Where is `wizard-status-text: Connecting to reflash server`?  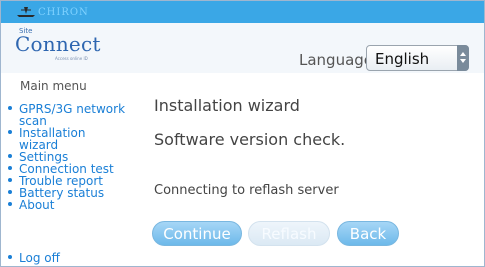 wizard-status-text: Connecting to reflash server is located at coordinates (246, 190).